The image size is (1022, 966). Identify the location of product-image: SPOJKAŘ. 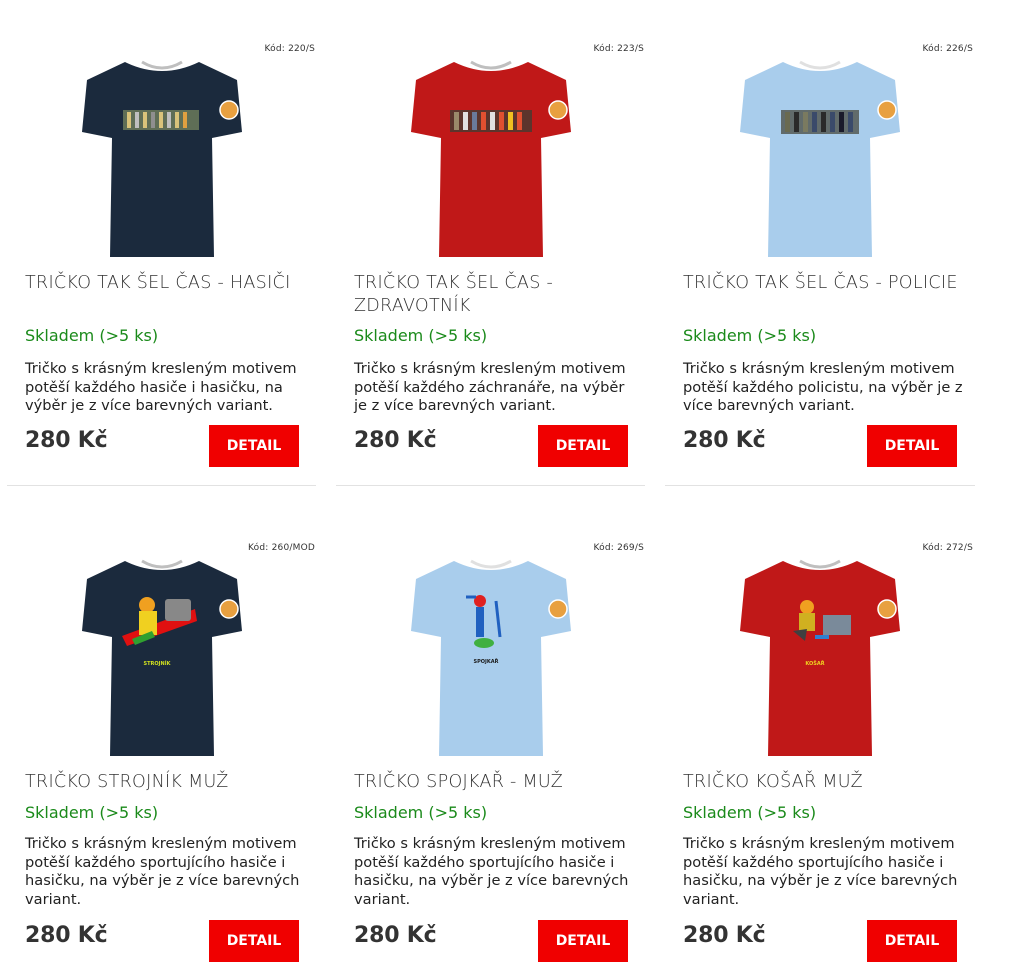
(491, 657).